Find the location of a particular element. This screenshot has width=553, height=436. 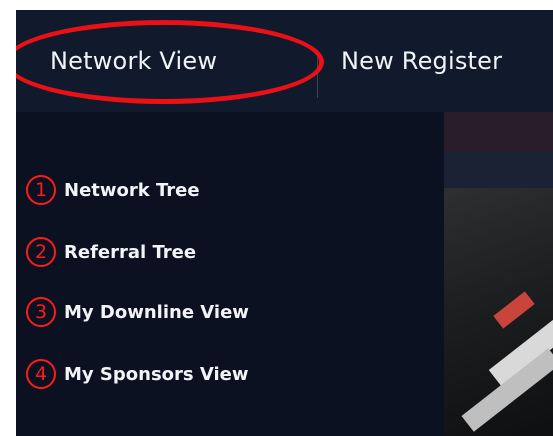

number-badge: 1 is located at coordinates (41, 190).